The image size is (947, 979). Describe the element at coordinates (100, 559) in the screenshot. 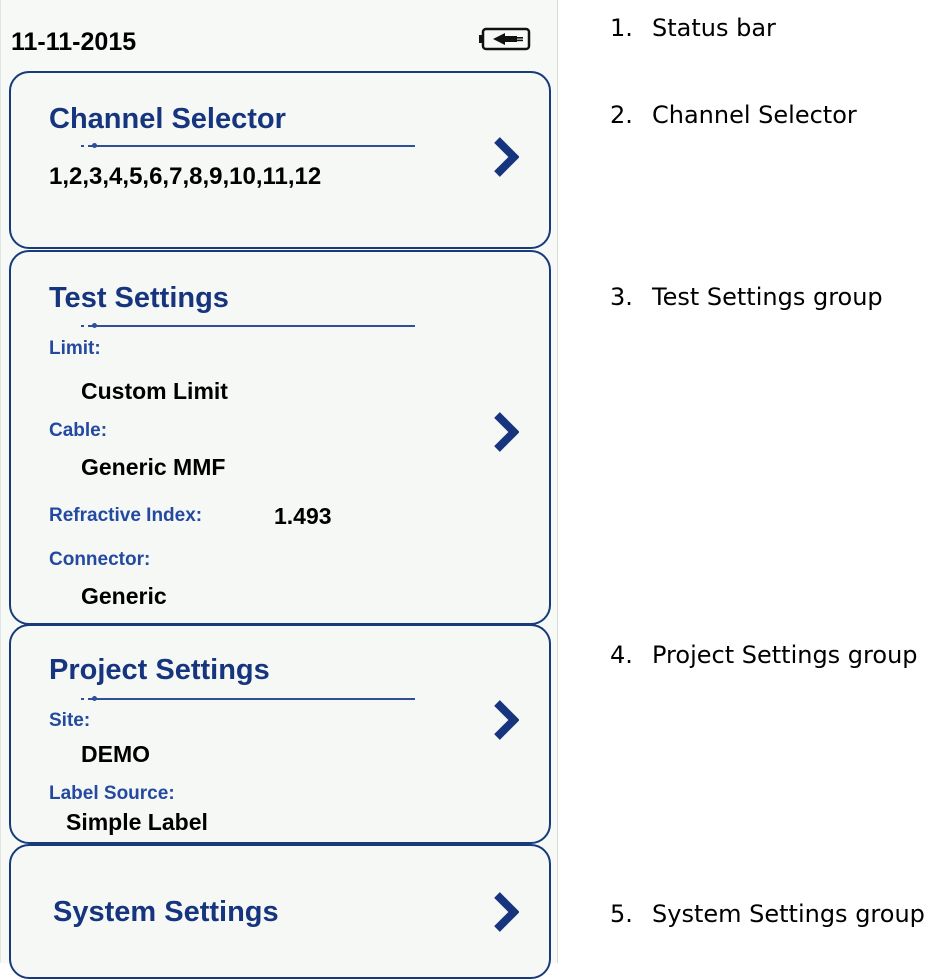

I see `connector-label: Connector:` at that location.